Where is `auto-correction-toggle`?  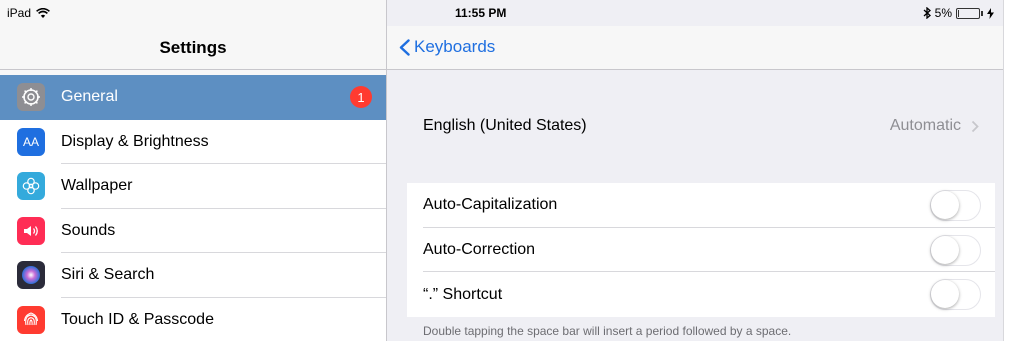 auto-correction-toggle is located at coordinates (955, 250).